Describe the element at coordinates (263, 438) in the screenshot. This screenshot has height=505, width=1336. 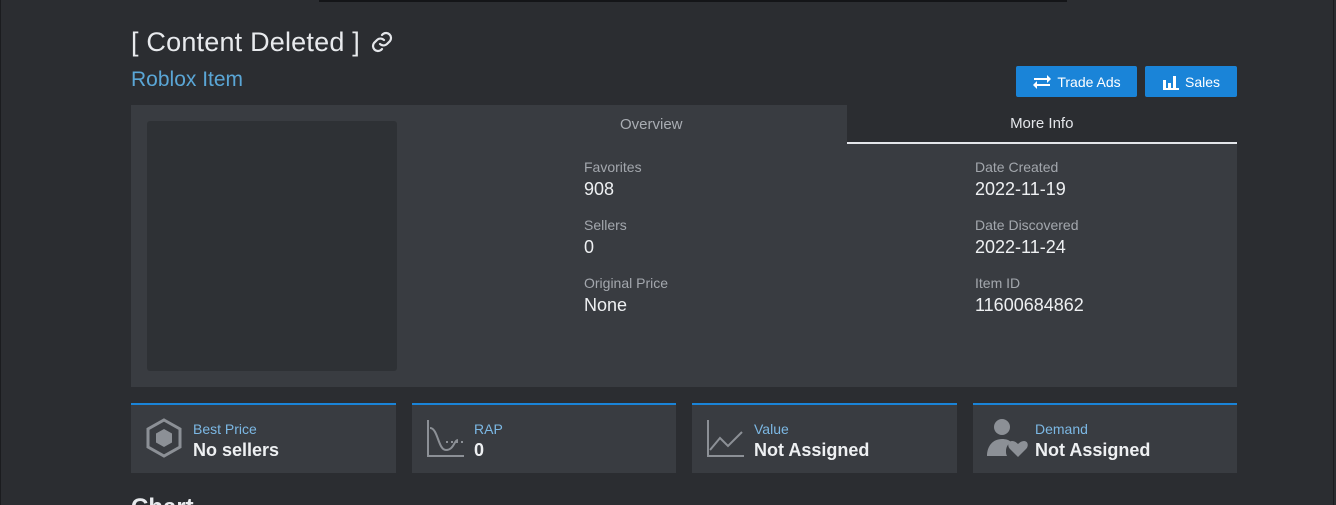
I see `best-price-card: Best Price No sellers` at that location.